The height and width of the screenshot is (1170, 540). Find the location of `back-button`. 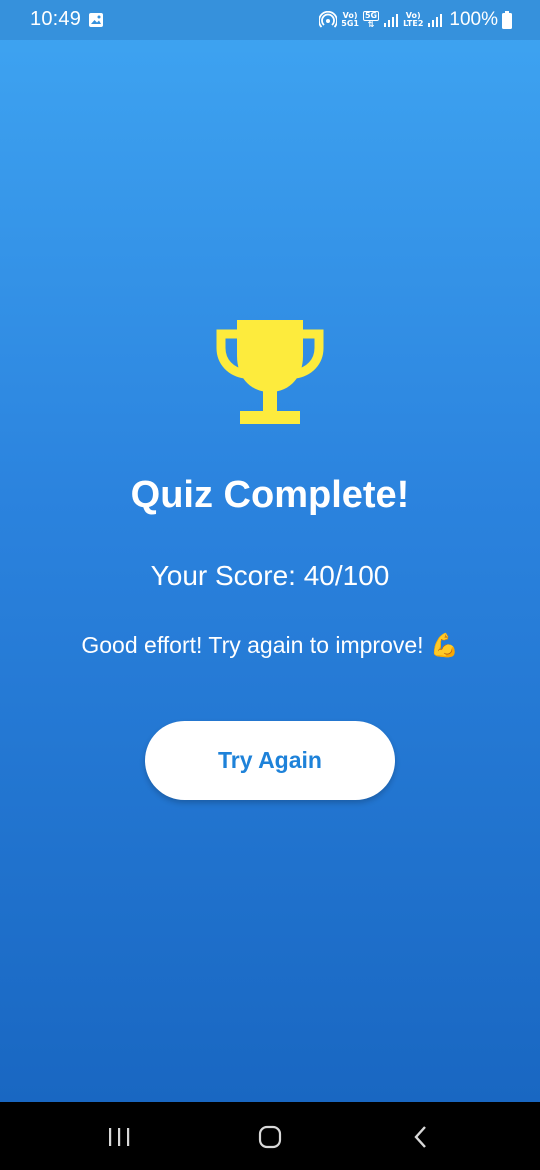

back-button is located at coordinates (421, 1137).